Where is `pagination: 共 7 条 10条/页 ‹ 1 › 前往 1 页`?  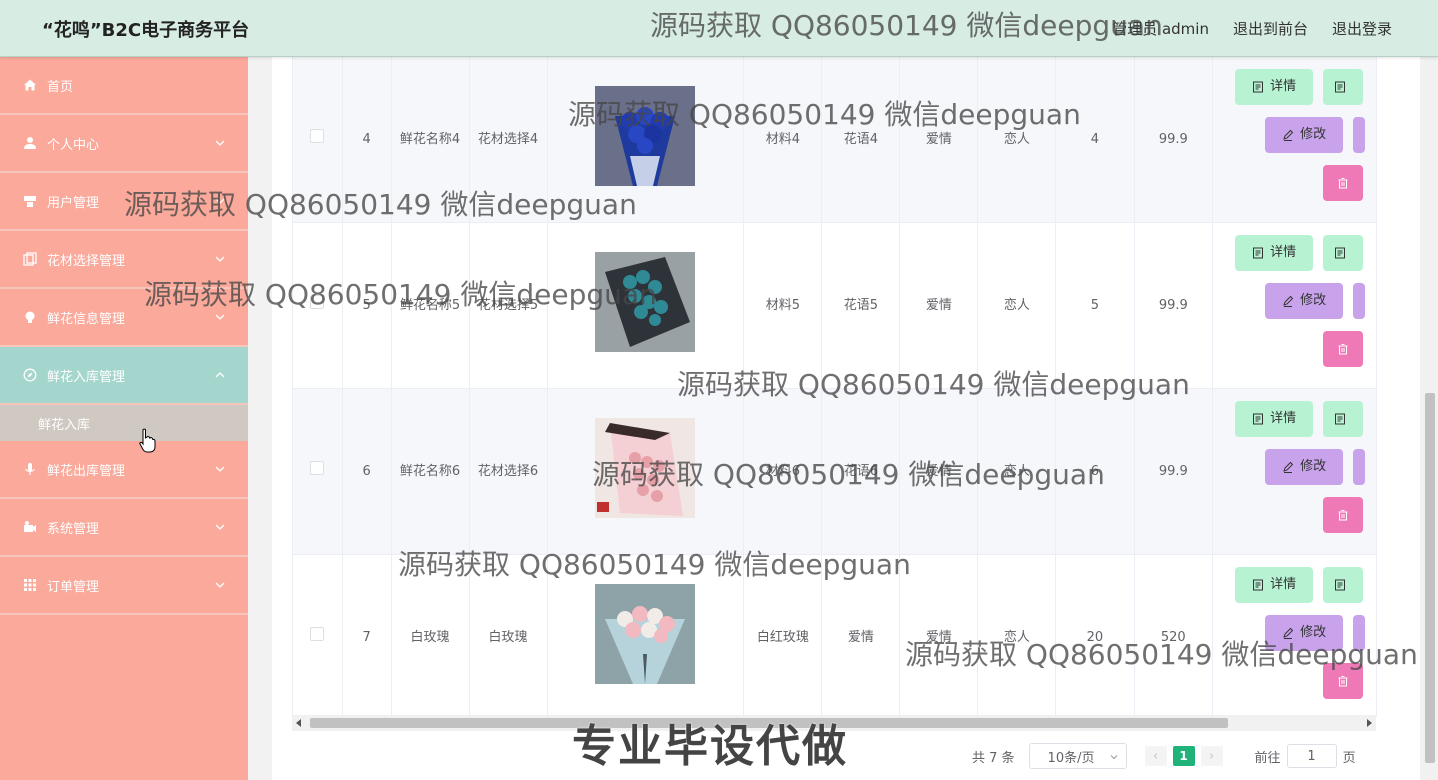
pagination: 共 7 条 10条/页 ‹ 1 › 前往 1 页 is located at coordinates (1164, 756).